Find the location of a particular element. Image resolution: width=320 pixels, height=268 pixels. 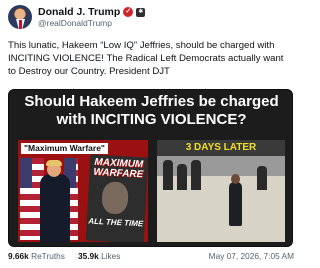

likes-label: Likes is located at coordinates (111, 256).